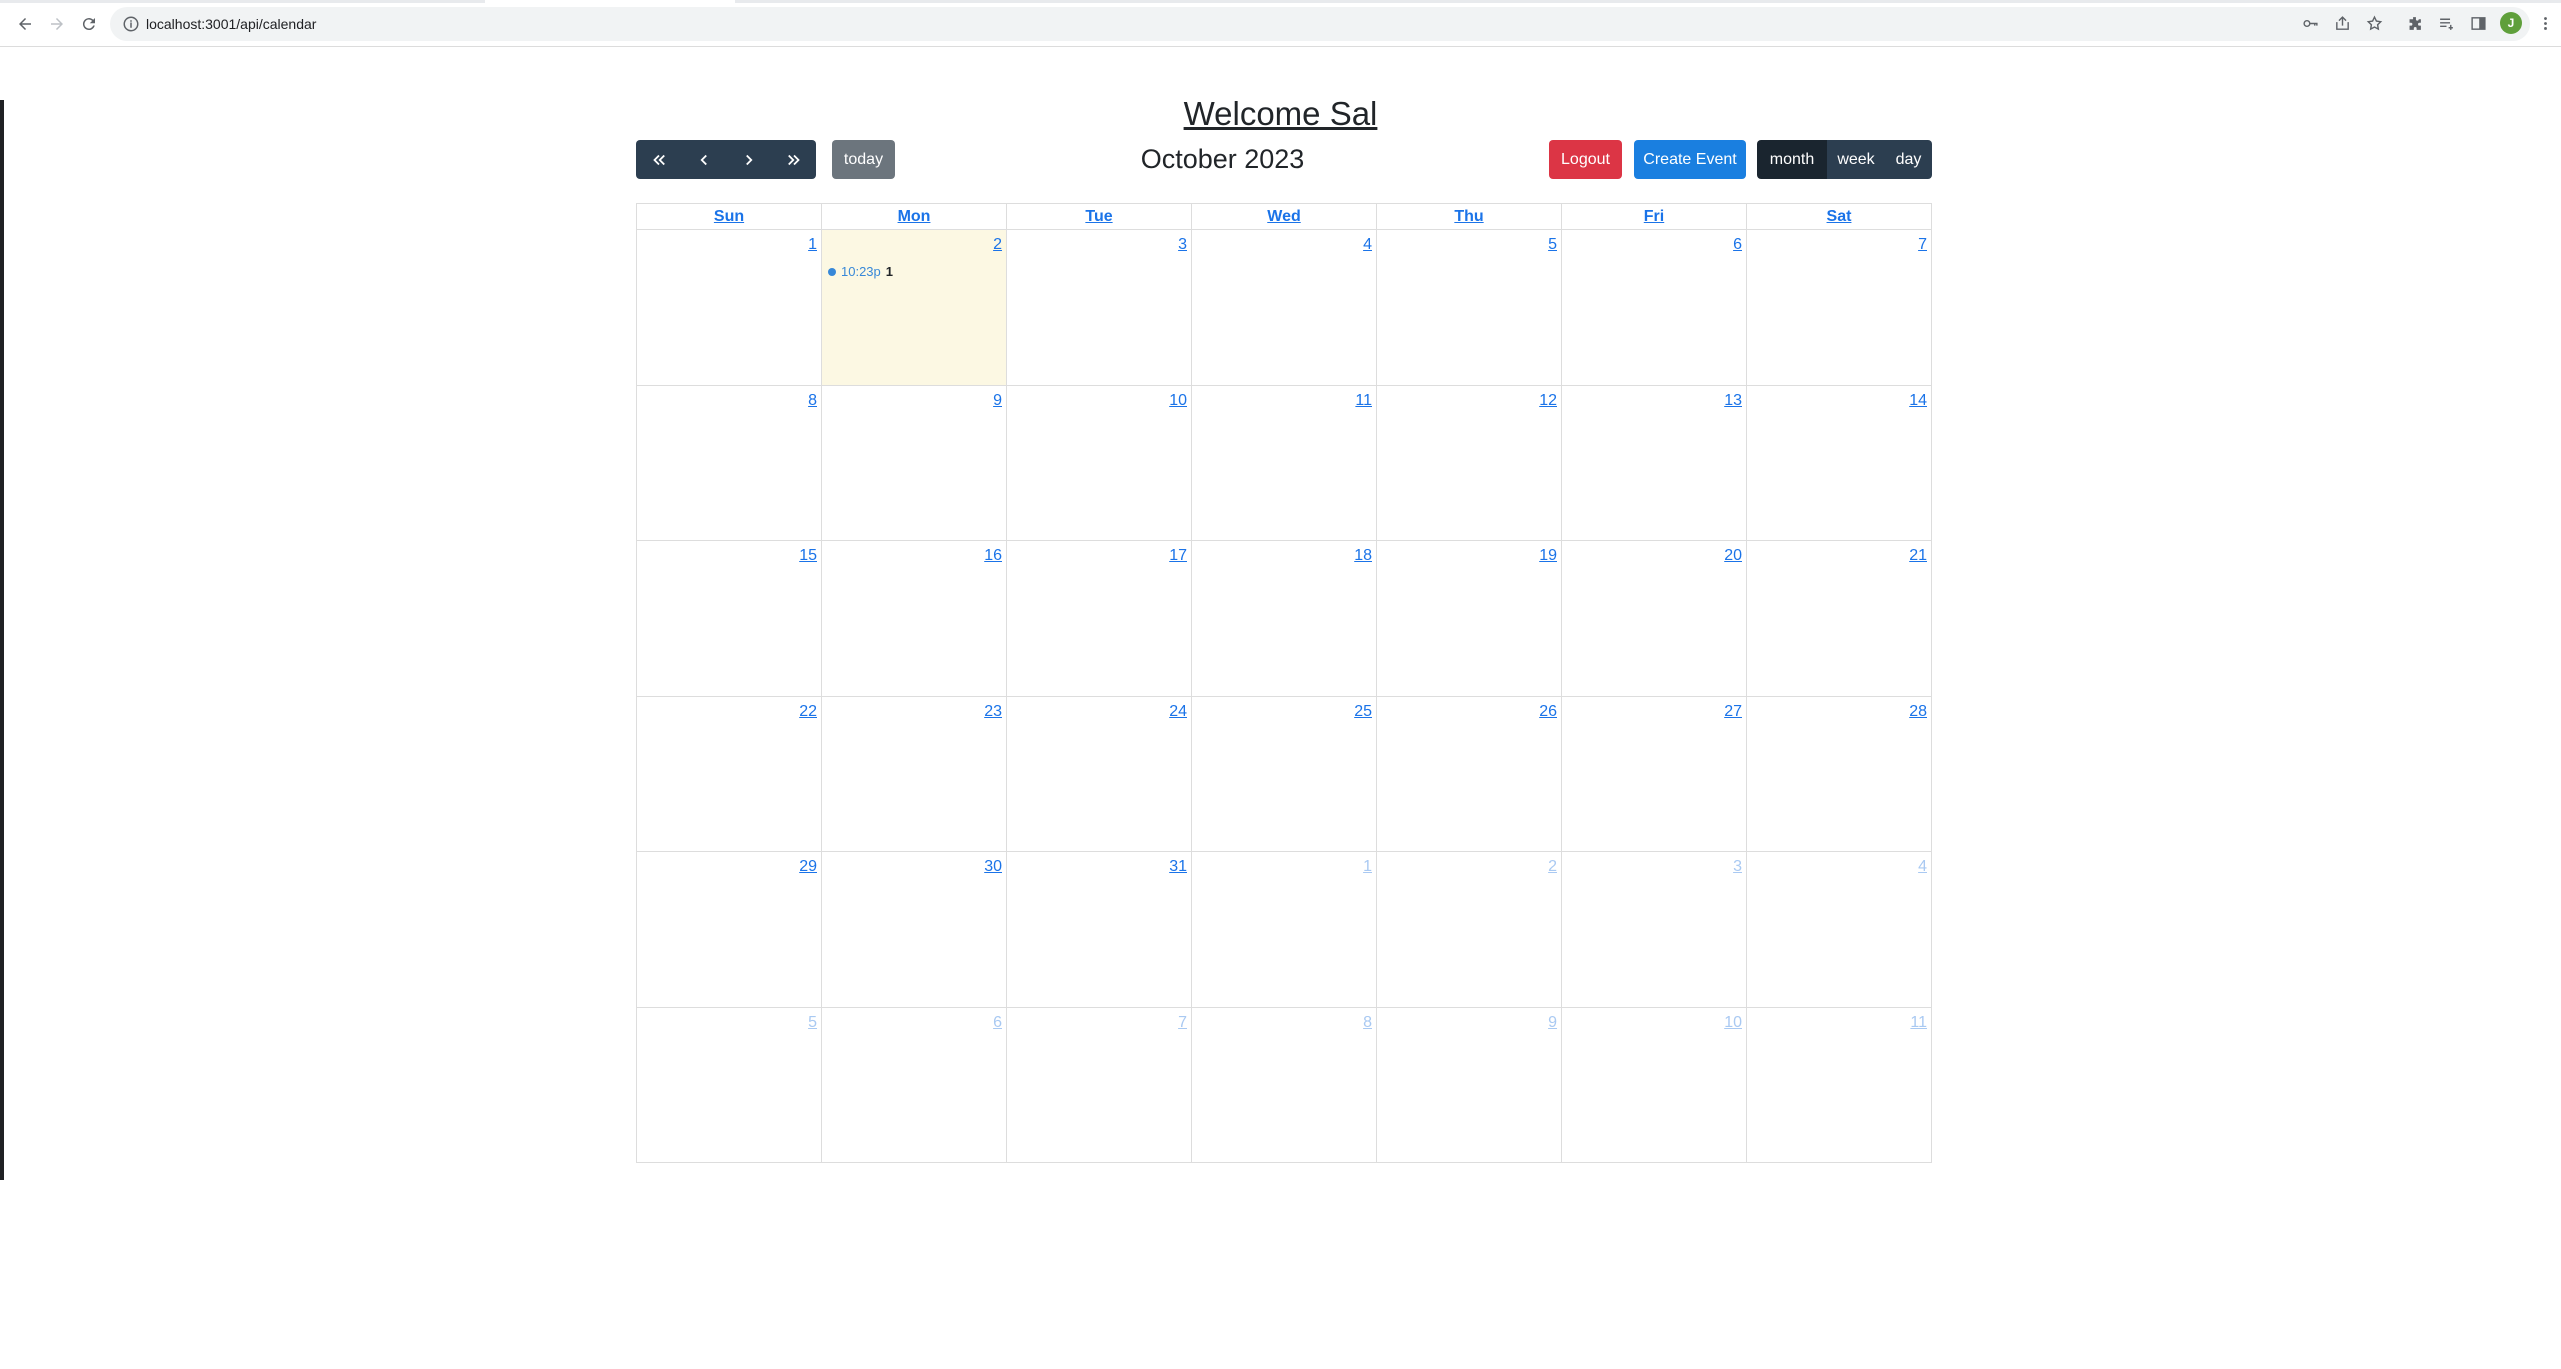 This screenshot has width=2561, height=1369. What do you see at coordinates (57, 24) in the screenshot?
I see `forward-icon` at bounding box center [57, 24].